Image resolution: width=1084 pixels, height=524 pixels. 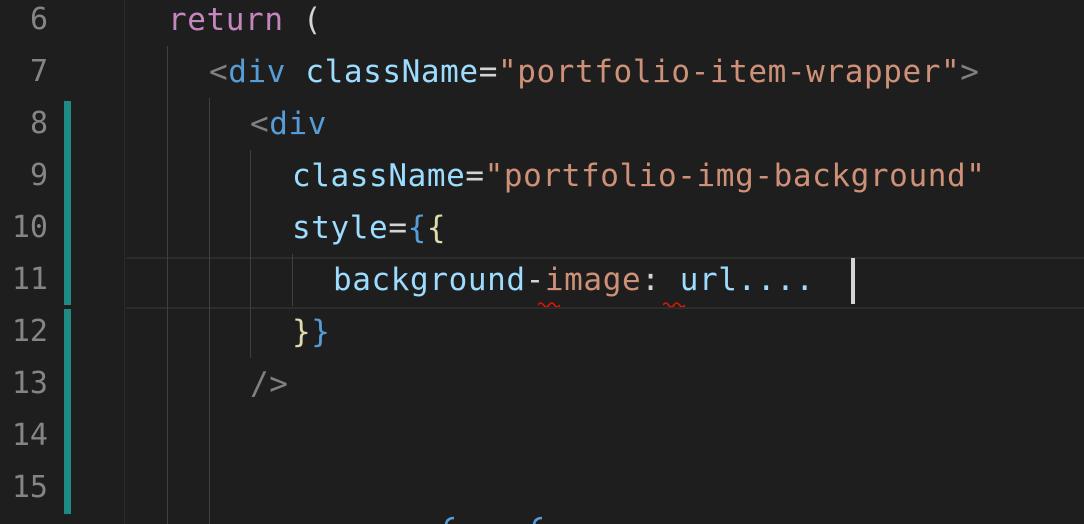 I want to click on string-value: "portfolio-img-background", so click(x=735, y=176).